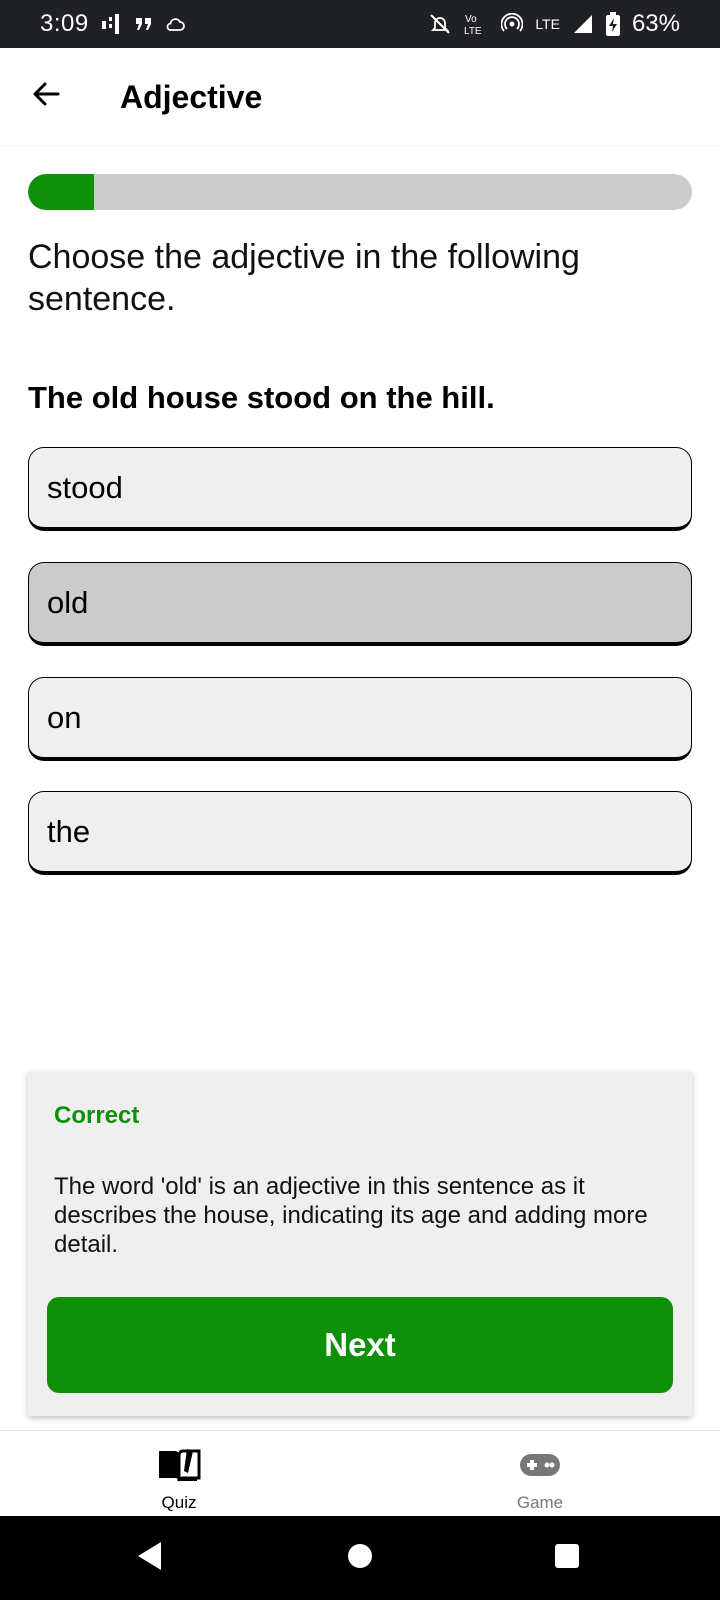 Image resolution: width=720 pixels, height=1600 pixels. I want to click on status-left: 3:09, so click(112, 24).